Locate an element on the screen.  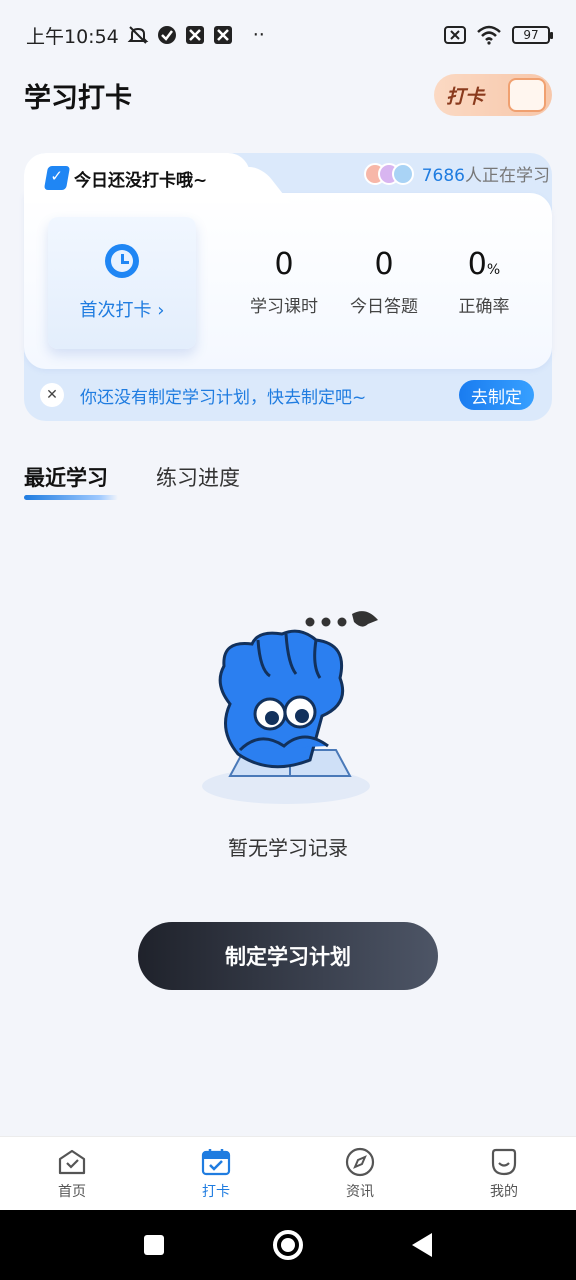
plan-reminder-bar: ✕ 你还没有制定学习计划，快去制定吧~ 去制定 is located at coordinates (288, 395).